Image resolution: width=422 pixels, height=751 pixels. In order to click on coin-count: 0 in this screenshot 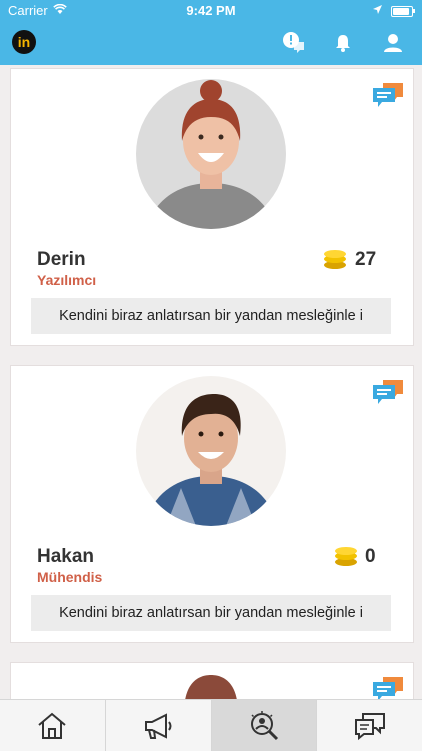, I will do `click(370, 556)`.